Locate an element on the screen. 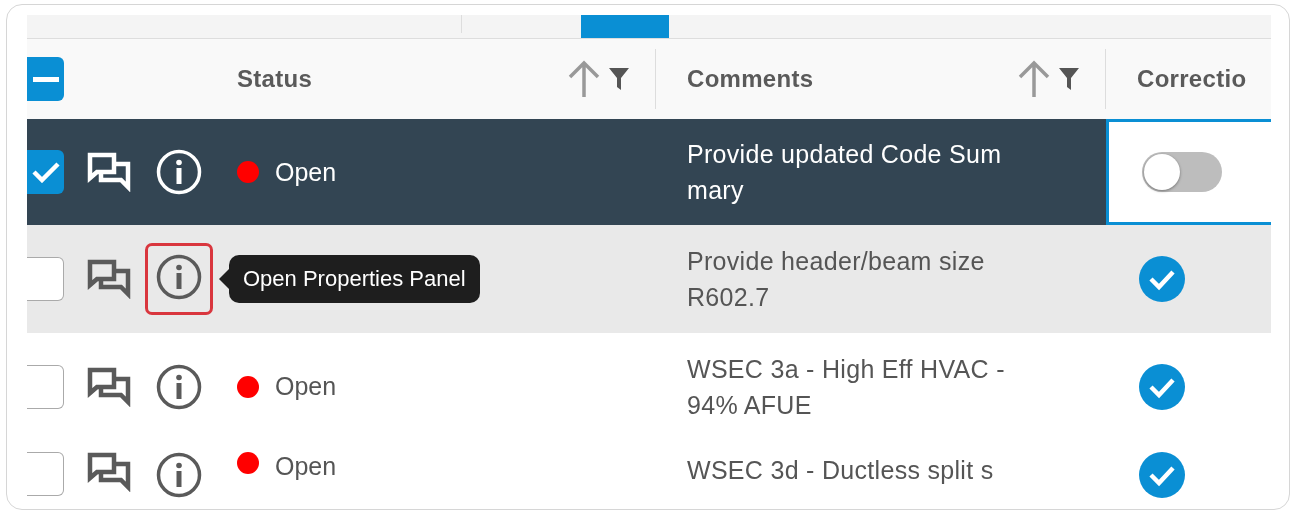 This screenshot has width=1292, height=513. toggle-switch is located at coordinates (1182, 172).